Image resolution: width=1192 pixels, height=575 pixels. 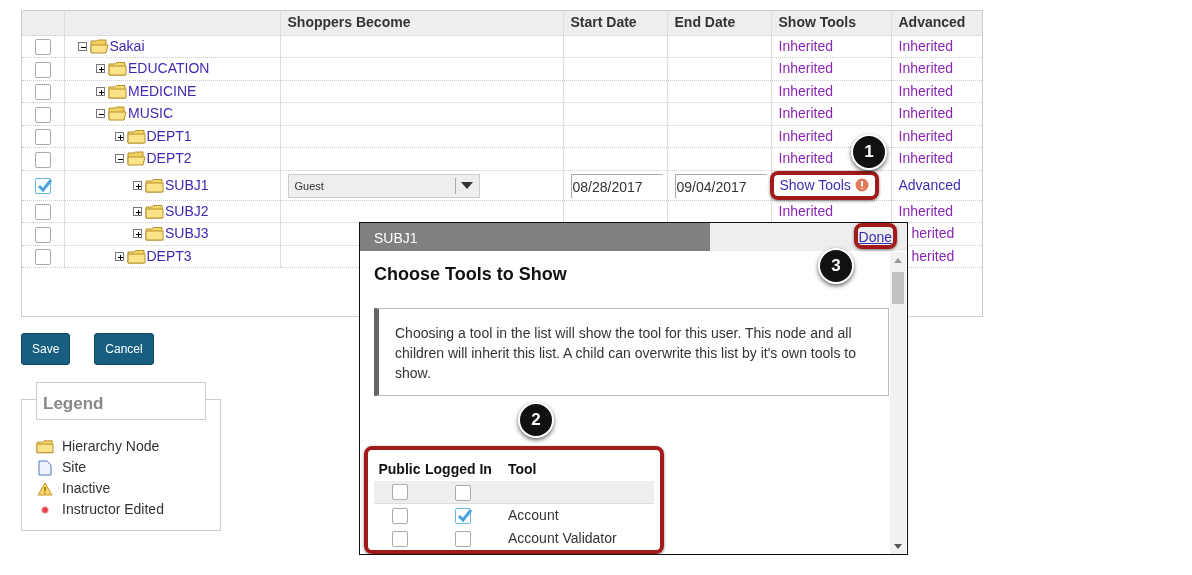 What do you see at coordinates (127, 46) in the screenshot?
I see `node-link: Sakai` at bounding box center [127, 46].